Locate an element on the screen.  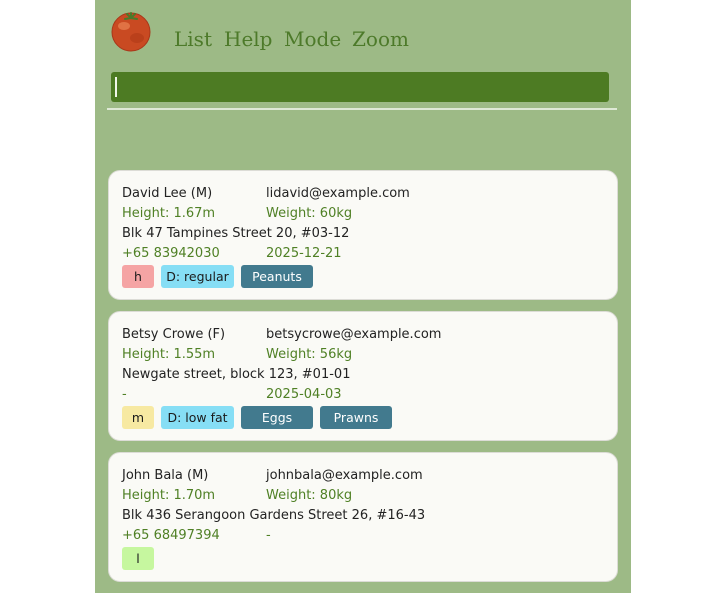
command-input is located at coordinates (360, 87).